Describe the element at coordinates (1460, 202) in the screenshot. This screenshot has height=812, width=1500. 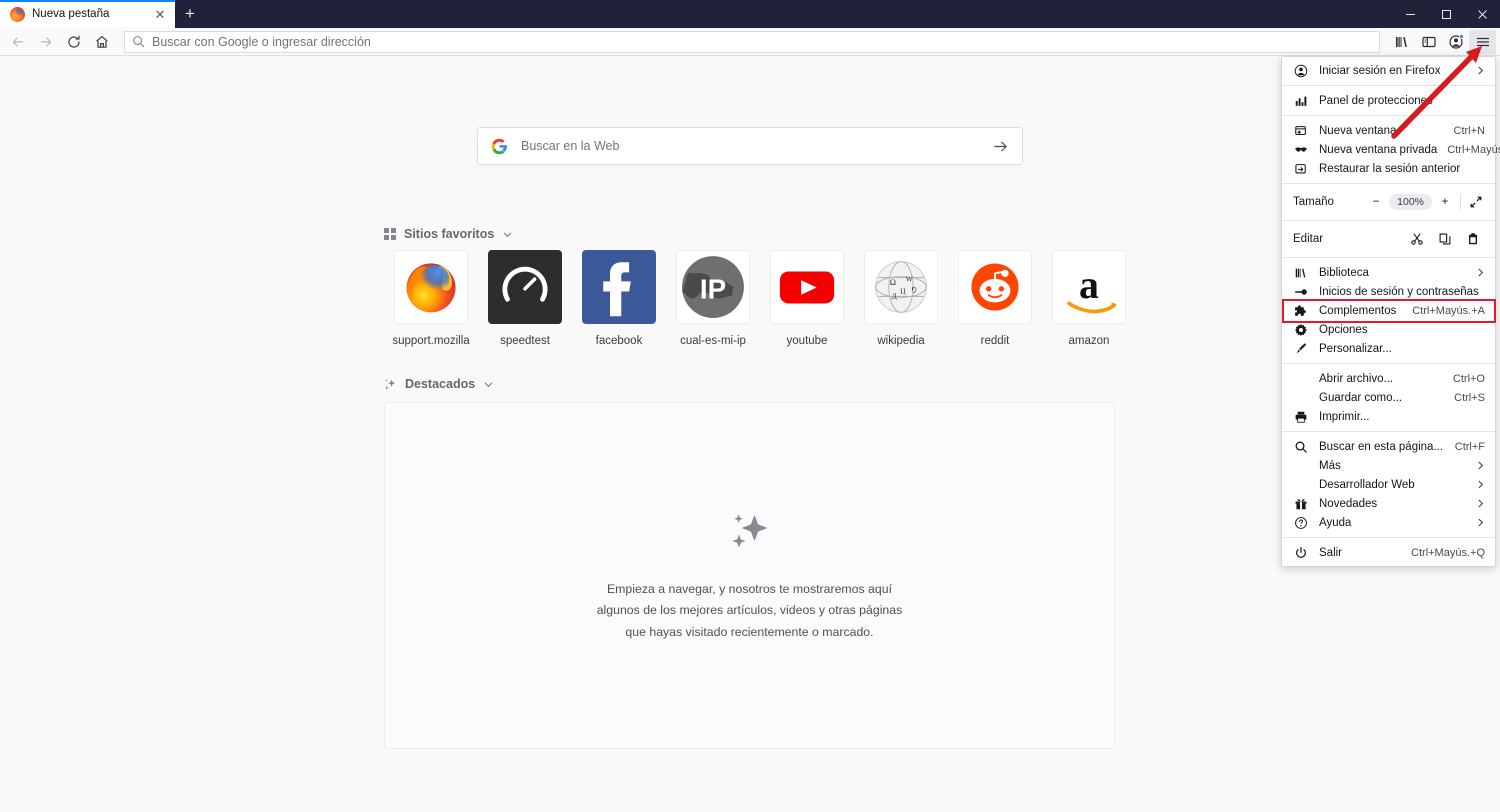
I see `divider` at that location.